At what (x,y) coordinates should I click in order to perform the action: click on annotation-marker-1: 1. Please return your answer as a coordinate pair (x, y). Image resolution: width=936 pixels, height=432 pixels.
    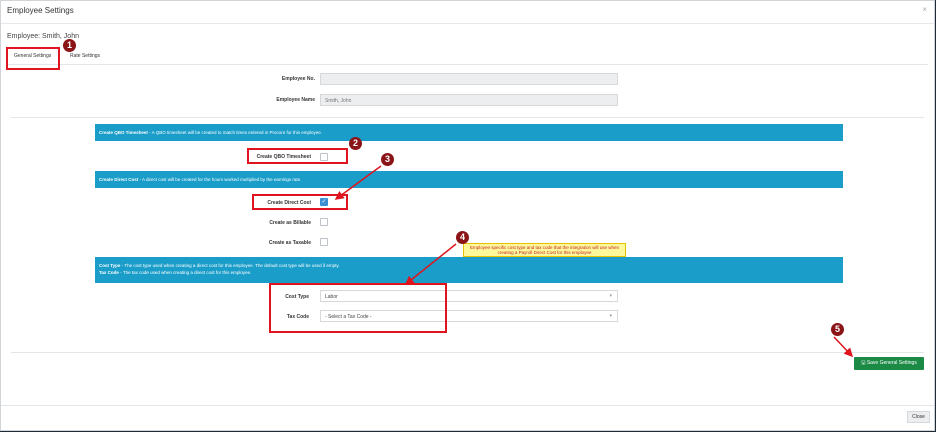
    Looking at the image, I should click on (69, 45).